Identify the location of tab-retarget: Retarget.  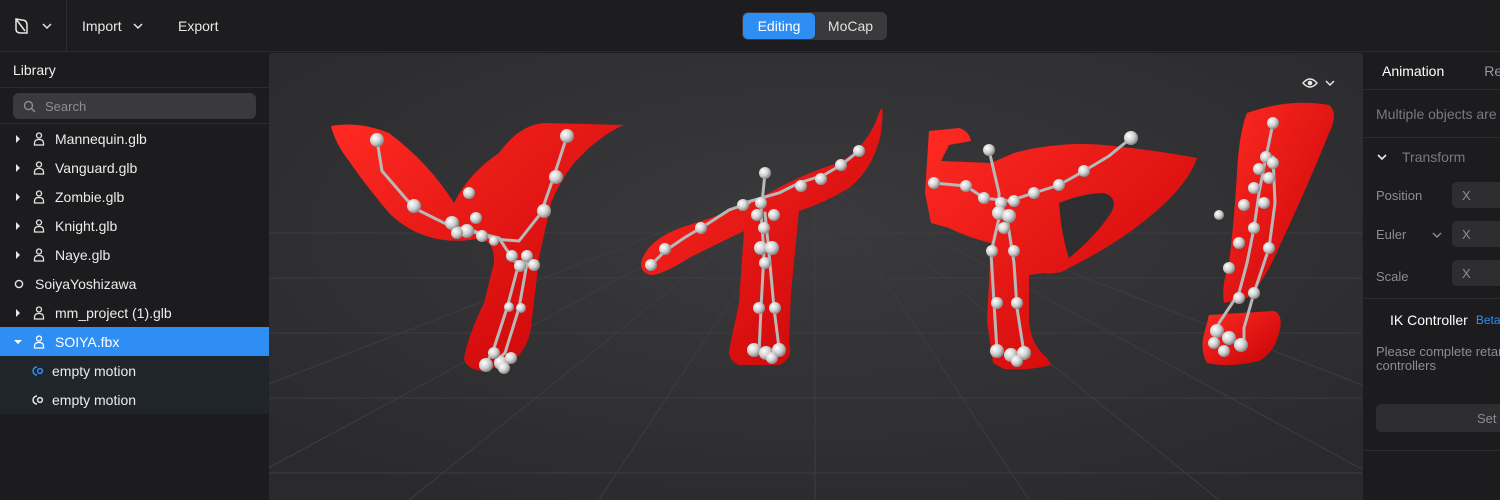
(1472, 71).